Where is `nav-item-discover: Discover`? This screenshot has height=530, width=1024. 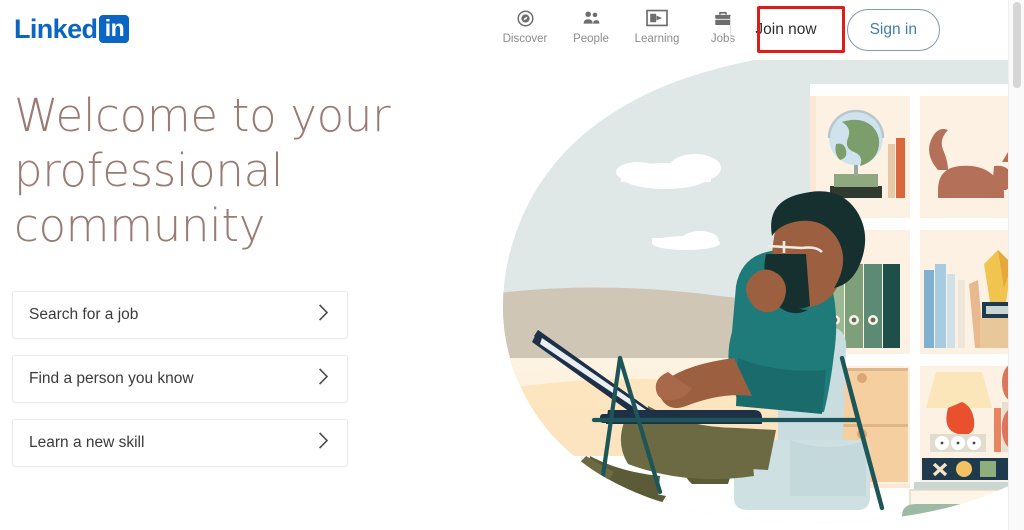 nav-item-discover: Discover is located at coordinates (525, 24).